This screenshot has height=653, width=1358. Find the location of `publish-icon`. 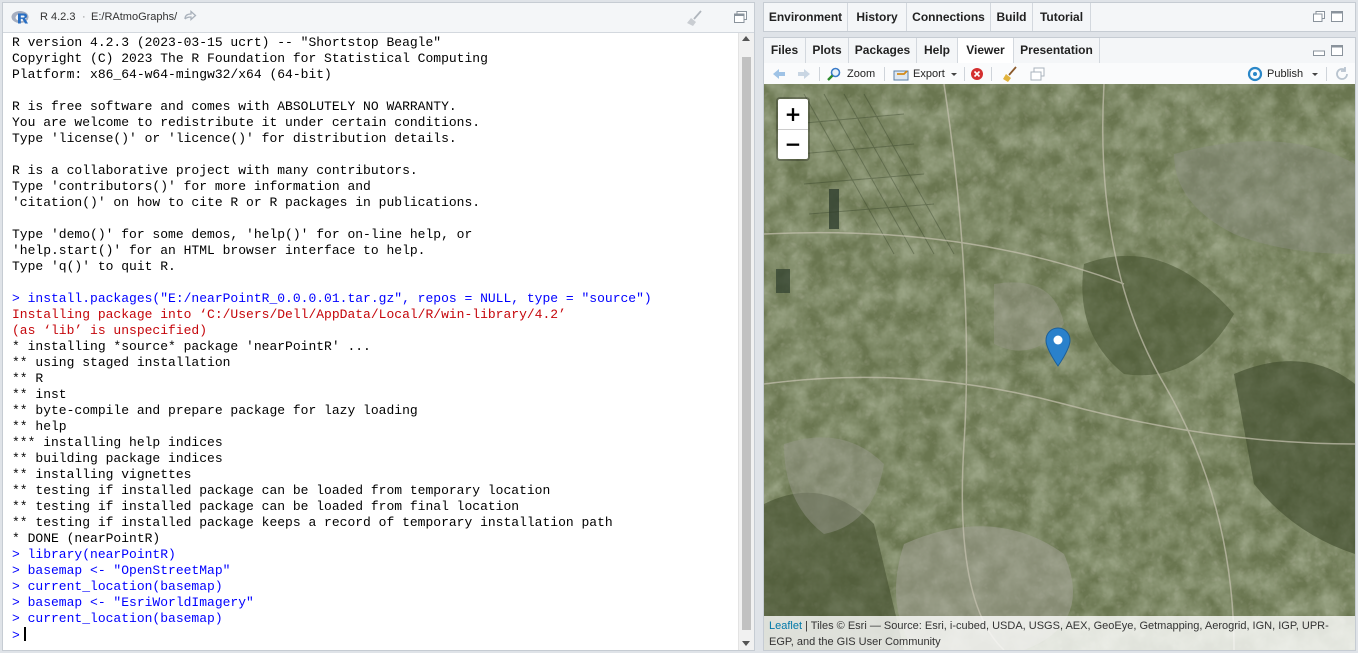

publish-icon is located at coordinates (1255, 74).